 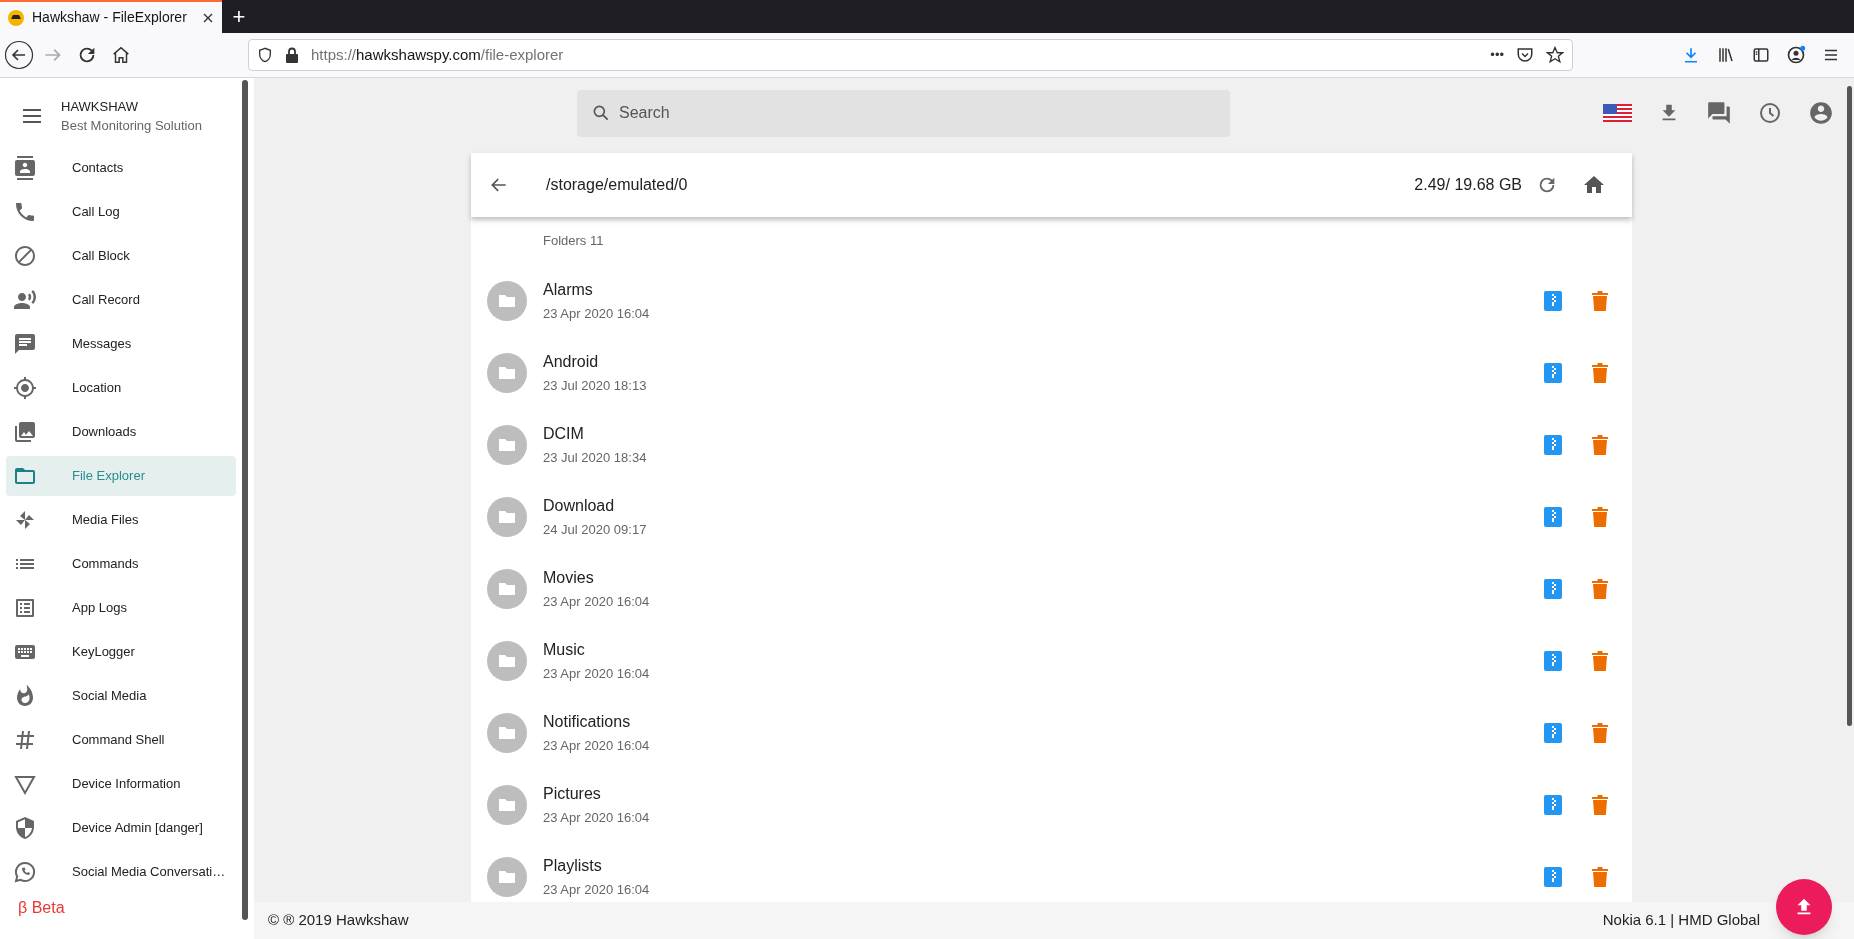 I want to click on folder-name: Android, so click(x=595, y=361).